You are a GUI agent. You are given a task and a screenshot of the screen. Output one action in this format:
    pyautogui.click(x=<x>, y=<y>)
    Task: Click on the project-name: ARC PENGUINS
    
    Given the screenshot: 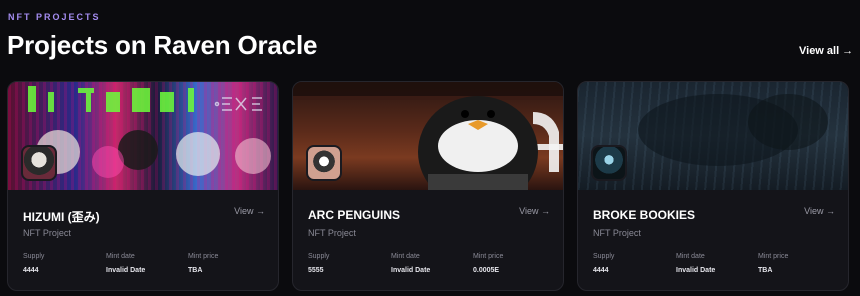 What is the action you would take?
    pyautogui.click(x=354, y=215)
    